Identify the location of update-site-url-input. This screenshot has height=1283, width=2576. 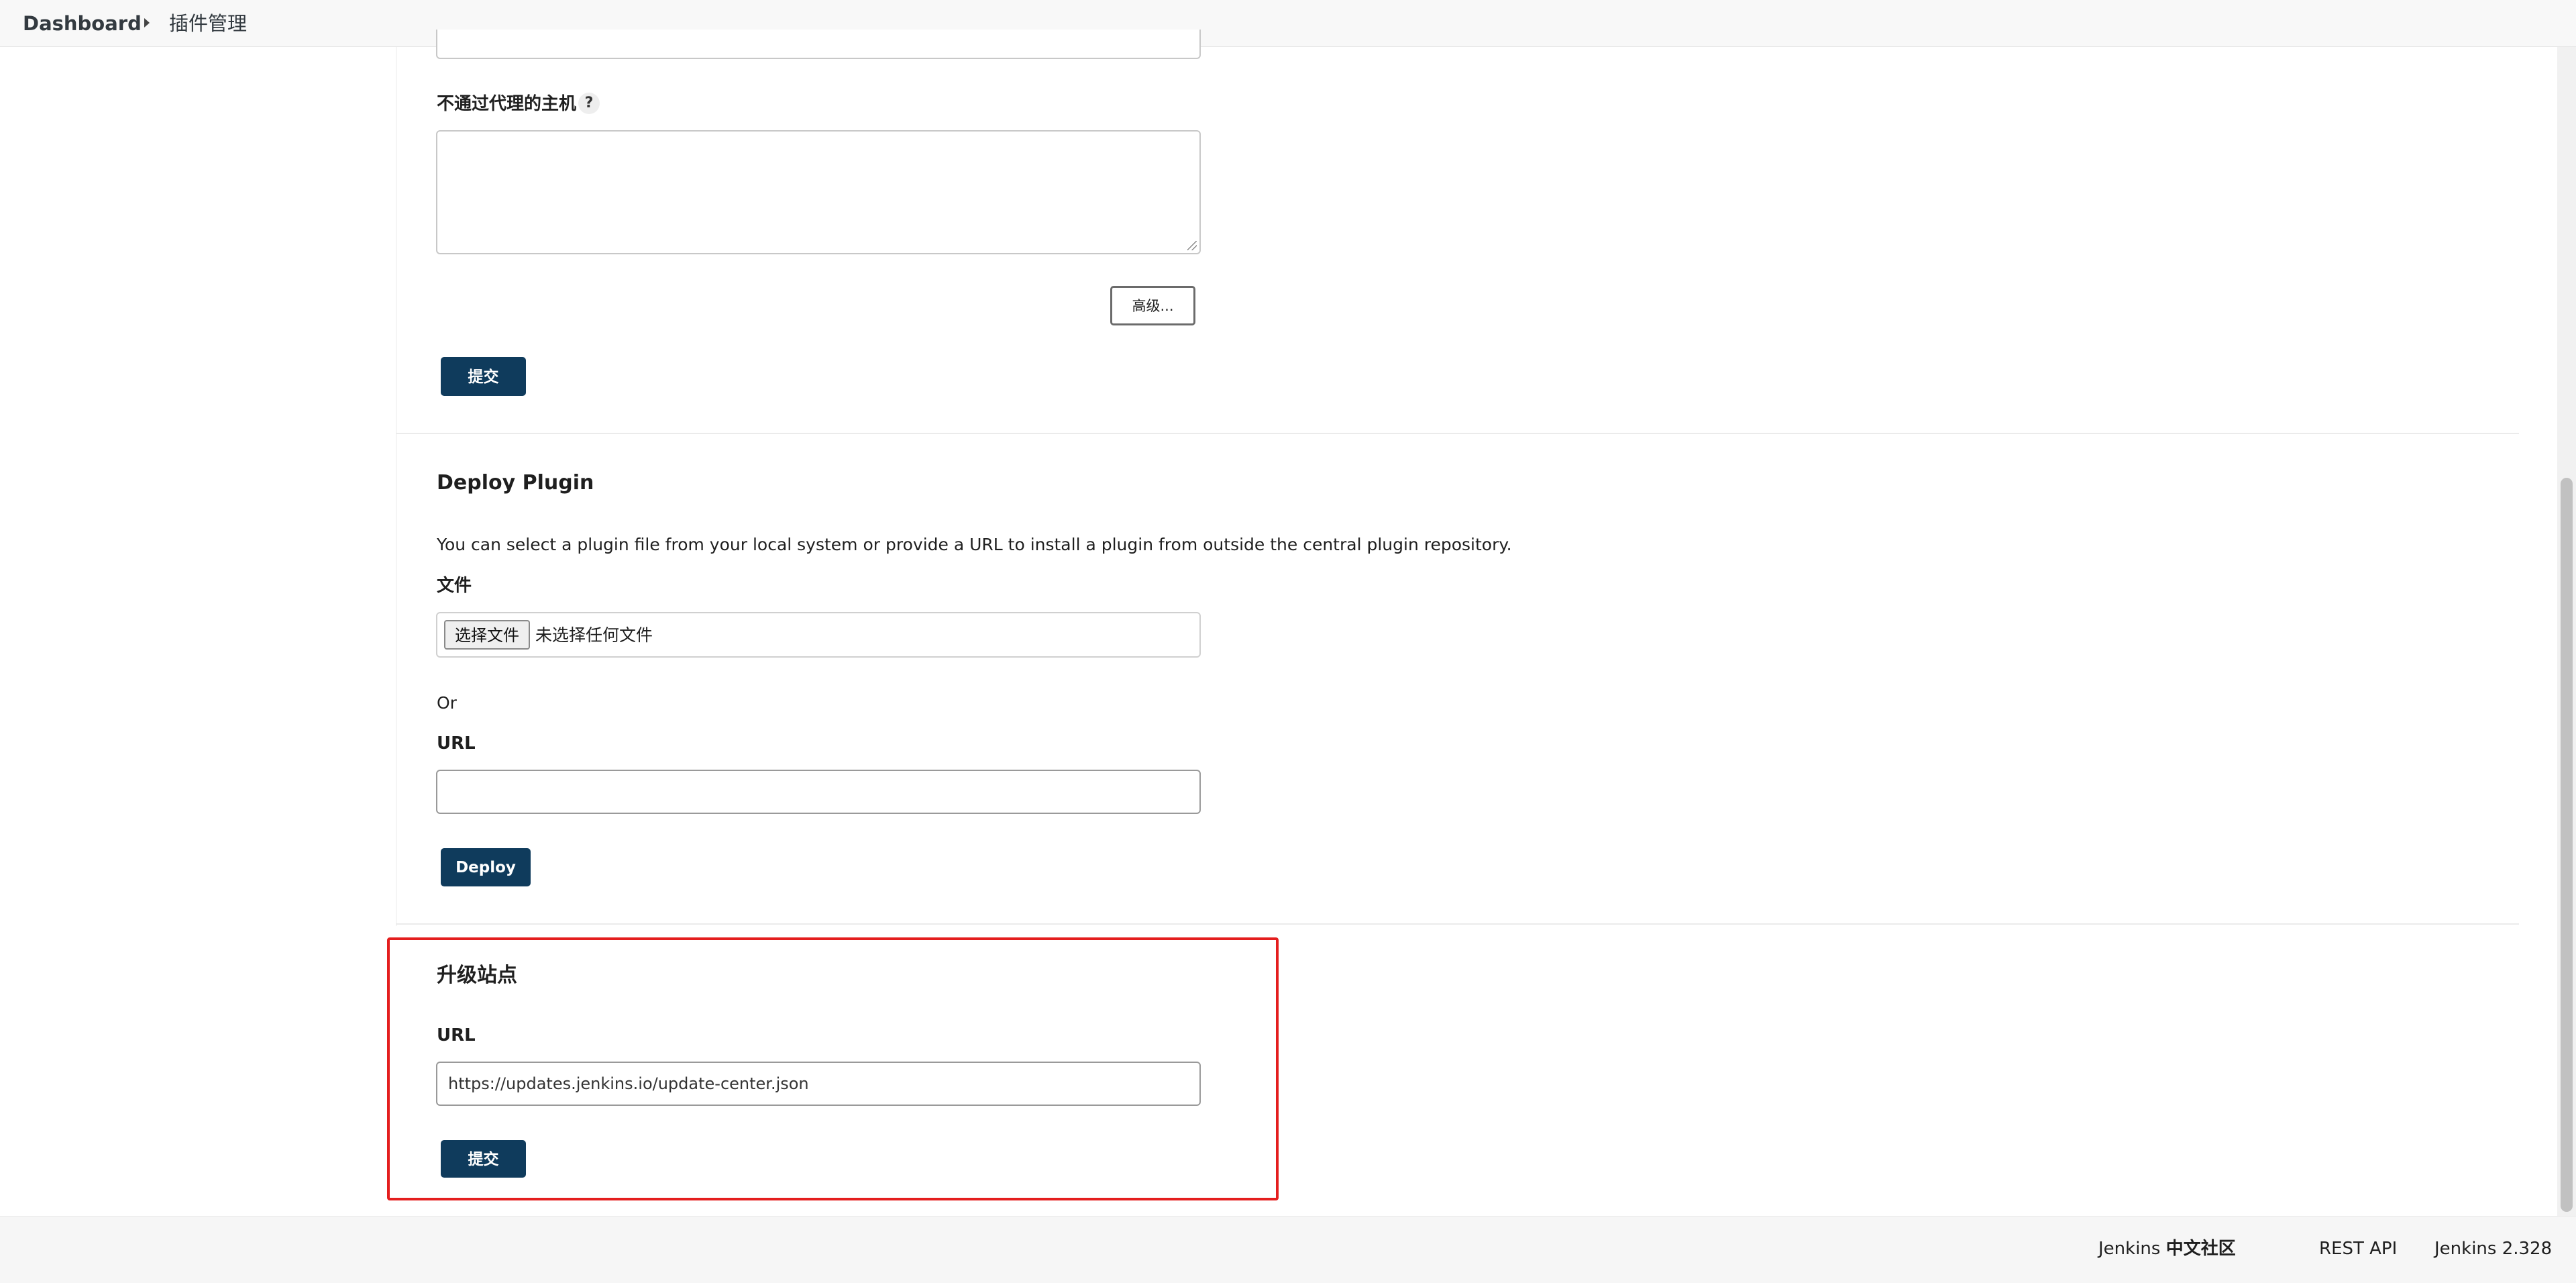
(818, 1084).